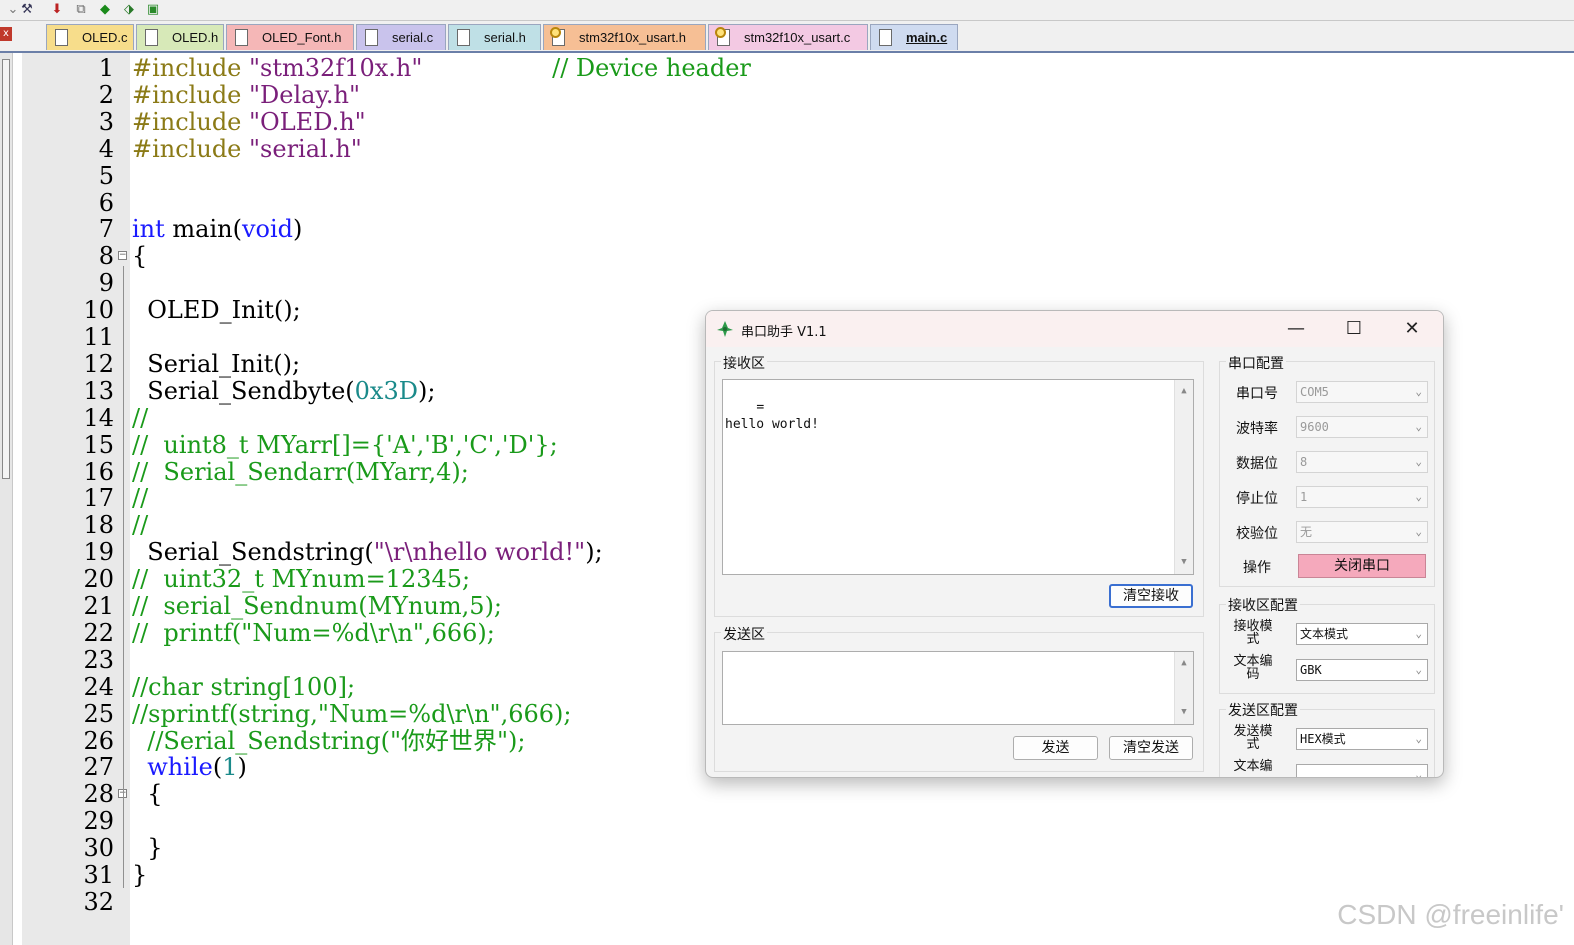 This screenshot has width=1574, height=945. What do you see at coordinates (787, 794) in the screenshot?
I see `code-line: 28− {` at bounding box center [787, 794].